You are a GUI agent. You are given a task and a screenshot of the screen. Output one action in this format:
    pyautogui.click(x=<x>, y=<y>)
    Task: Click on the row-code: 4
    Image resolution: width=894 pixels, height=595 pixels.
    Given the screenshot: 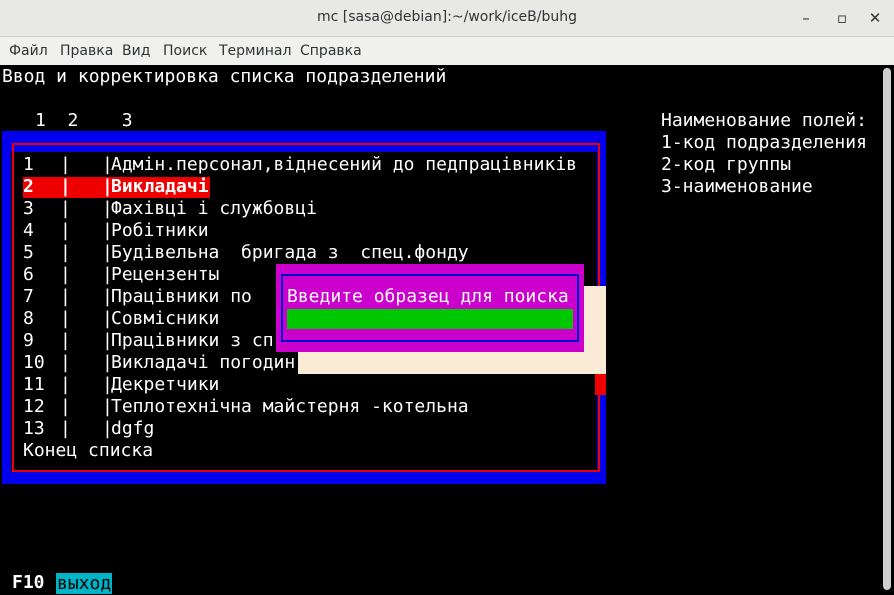 What is the action you would take?
    pyautogui.click(x=28, y=230)
    